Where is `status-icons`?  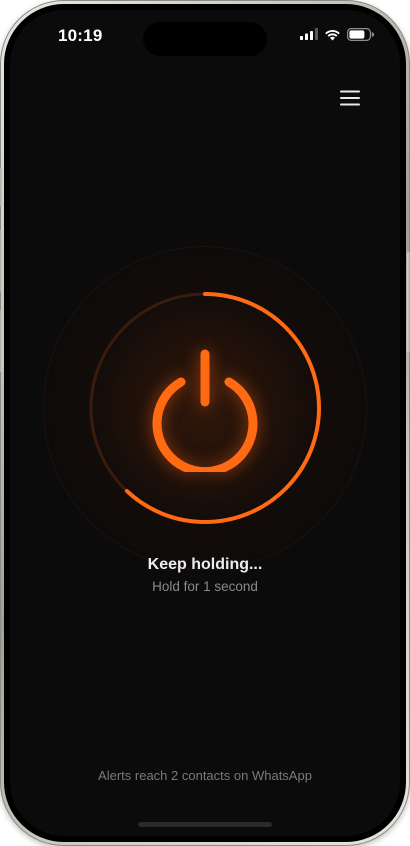 status-icons is located at coordinates (337, 34).